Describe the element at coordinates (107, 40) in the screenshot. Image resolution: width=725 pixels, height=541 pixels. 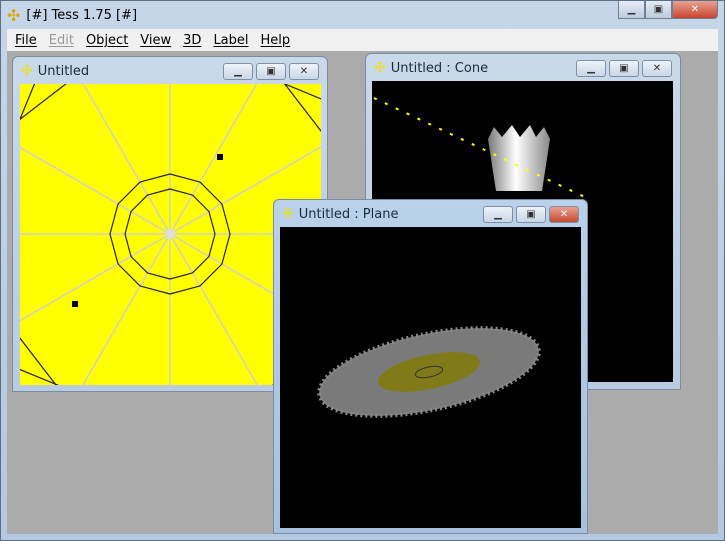
I see `menu-object: Object` at that location.